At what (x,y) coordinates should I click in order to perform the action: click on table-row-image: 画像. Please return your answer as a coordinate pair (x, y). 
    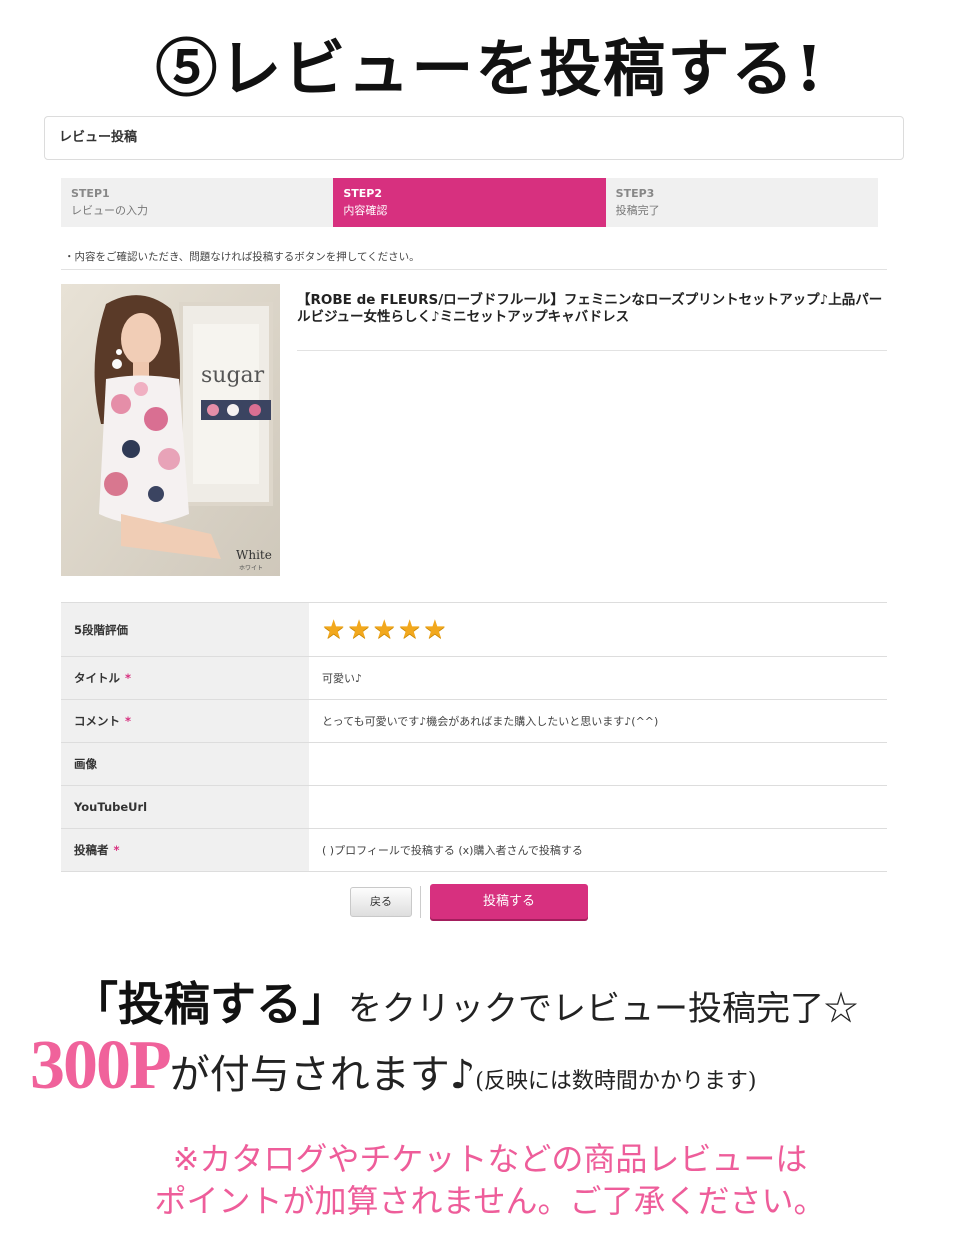
    Looking at the image, I should click on (474, 764).